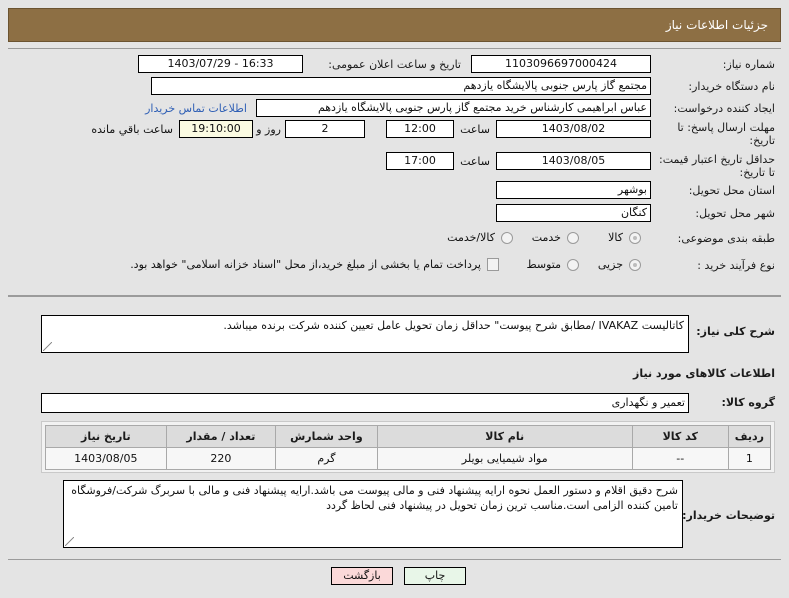 Image resolution: width=789 pixels, height=598 pixels. What do you see at coordinates (394, 25) in the screenshot?
I see `window-title-bar: جزئیات اطلاعات نیاز` at bounding box center [394, 25].